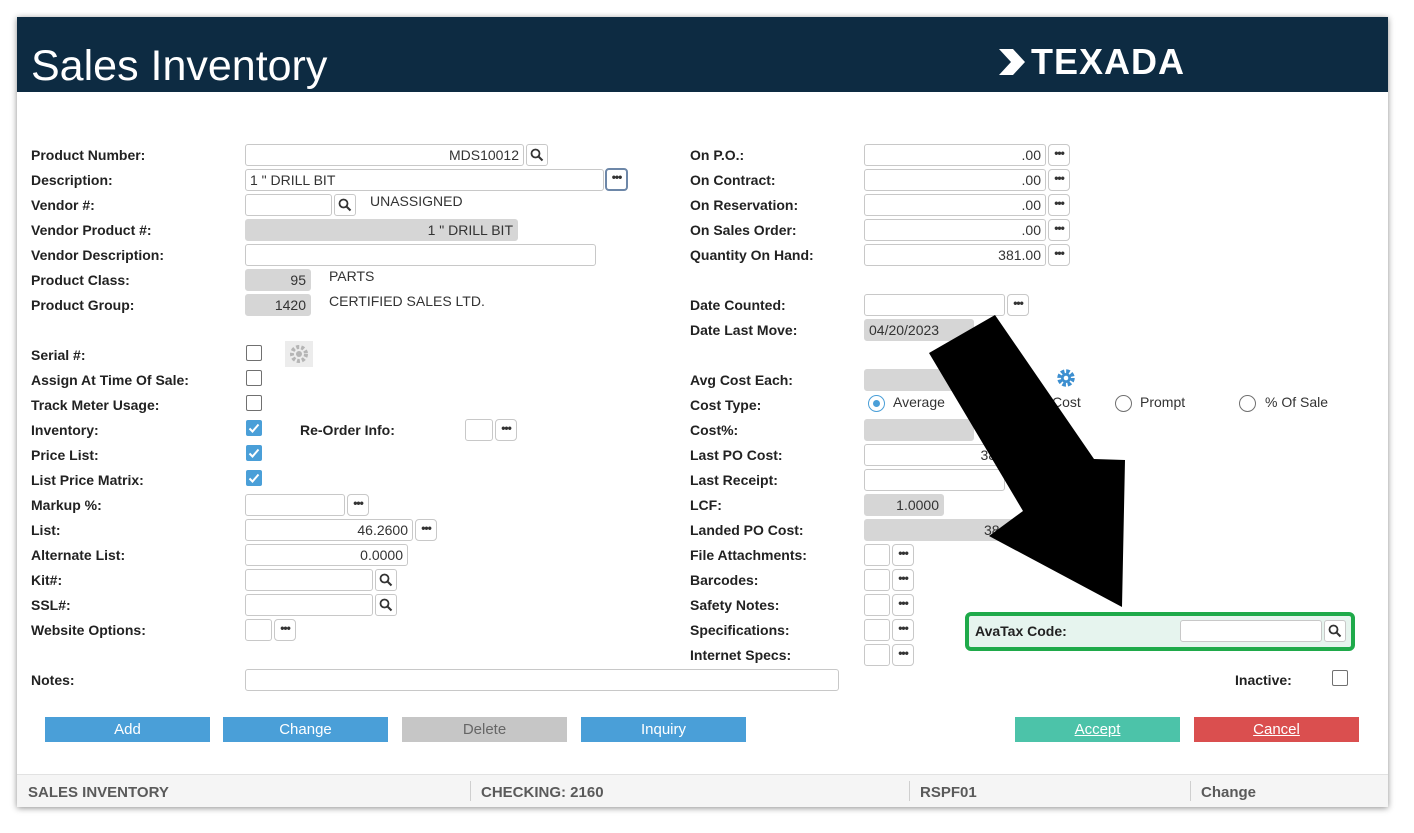 This screenshot has width=1414, height=833. I want to click on date-counted-input, so click(934, 305).